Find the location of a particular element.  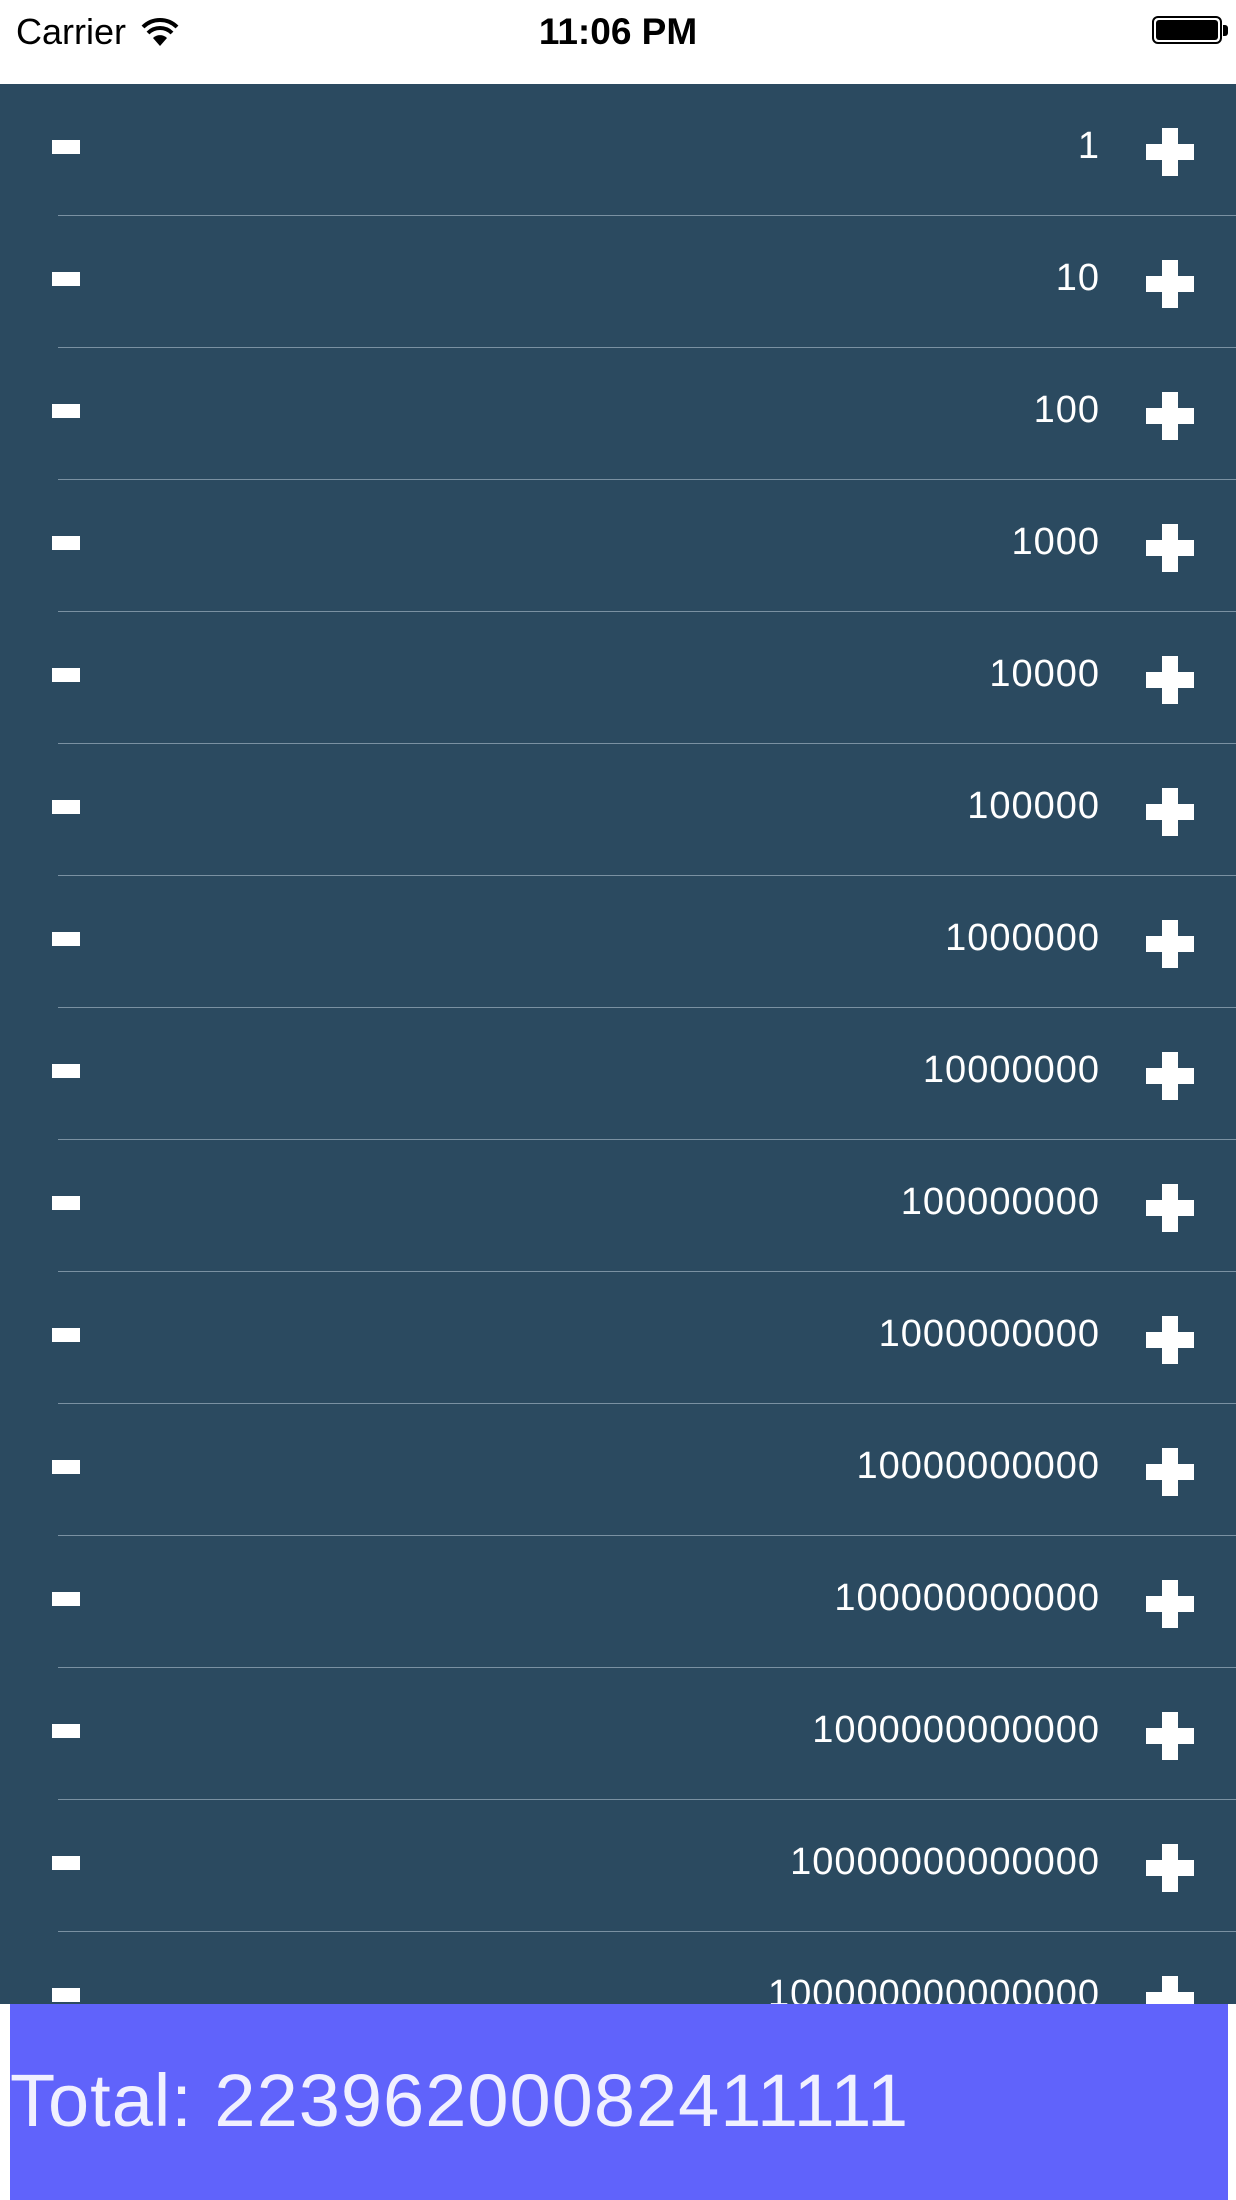

counter-row: 1000000000 is located at coordinates (618, 1338).